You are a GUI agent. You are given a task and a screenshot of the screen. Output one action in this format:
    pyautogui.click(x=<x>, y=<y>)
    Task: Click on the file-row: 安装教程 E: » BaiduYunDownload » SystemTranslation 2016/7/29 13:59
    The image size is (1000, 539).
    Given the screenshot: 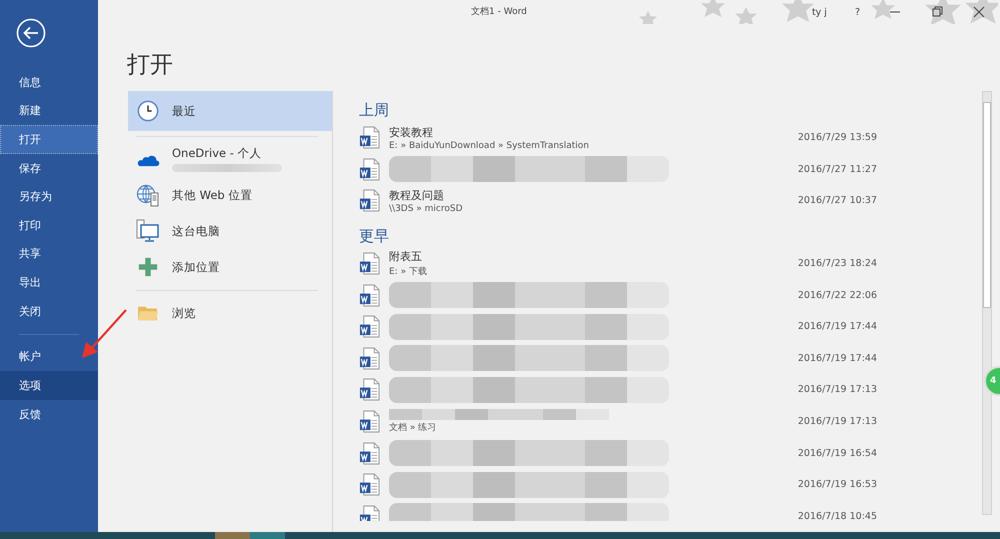 What is the action you would take?
    pyautogui.click(x=670, y=138)
    